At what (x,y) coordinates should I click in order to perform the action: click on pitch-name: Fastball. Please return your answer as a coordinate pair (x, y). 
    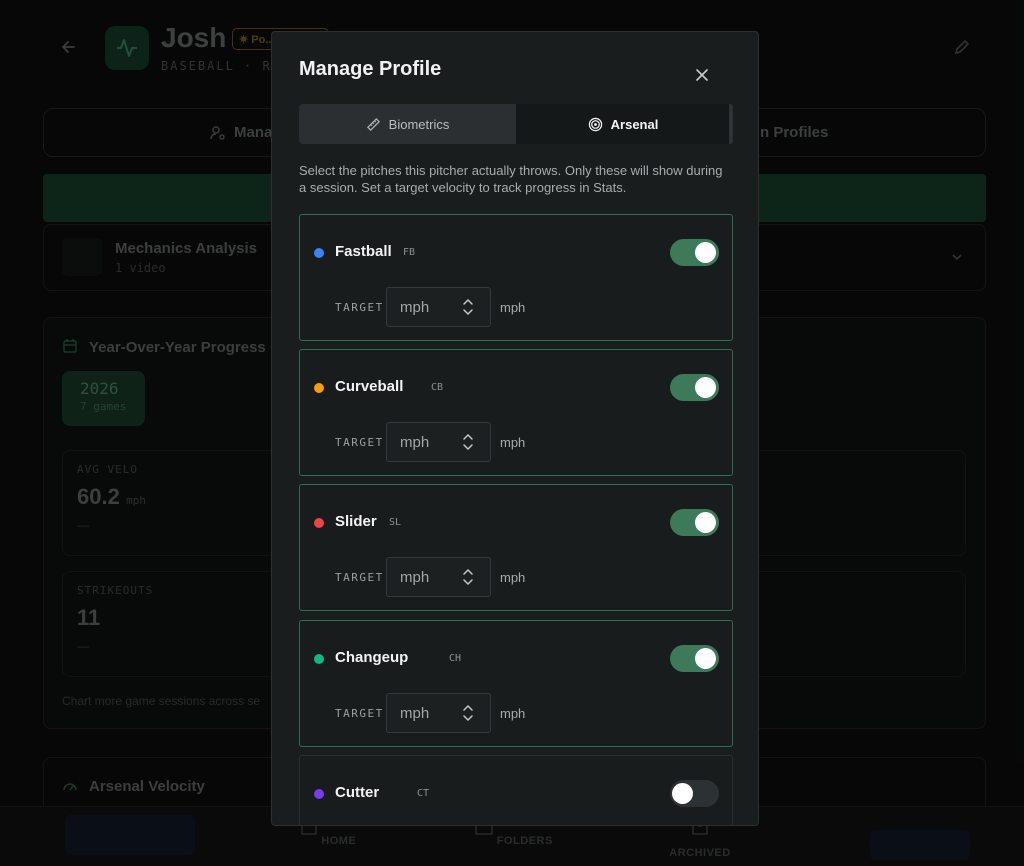
    Looking at the image, I should click on (363, 251).